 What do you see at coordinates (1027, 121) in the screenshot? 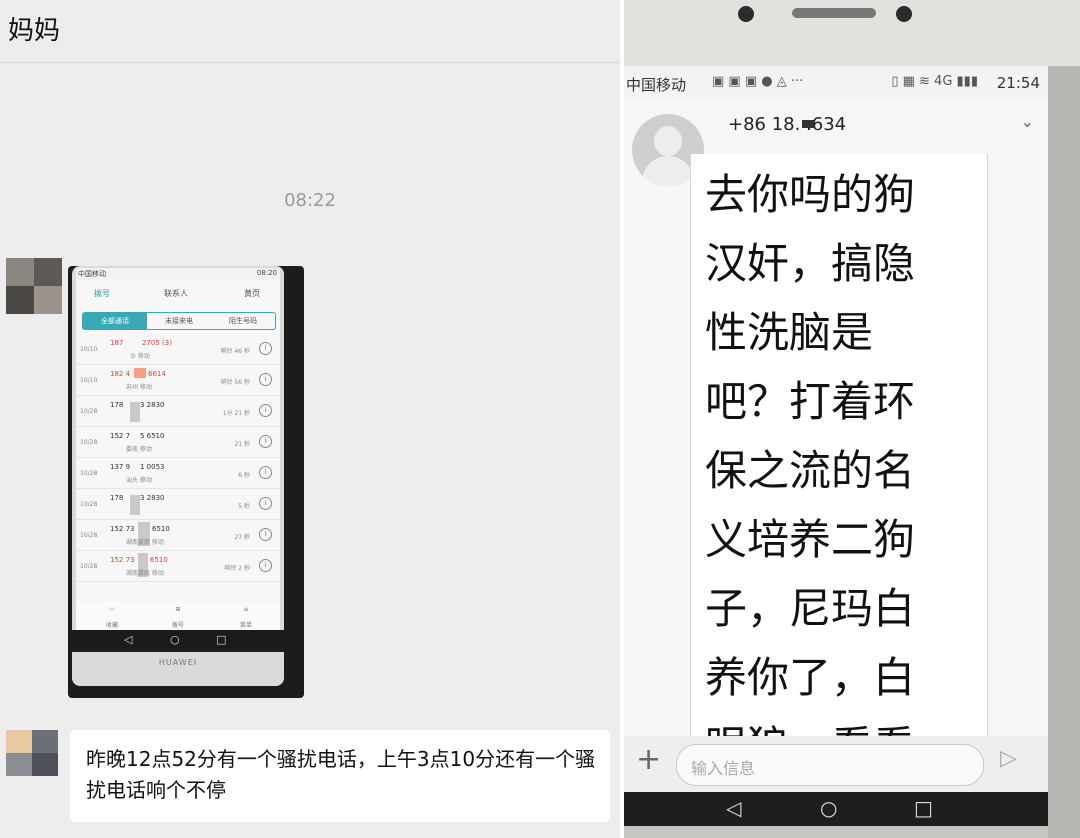
I see `chevron-down-icon: ⌄` at bounding box center [1027, 121].